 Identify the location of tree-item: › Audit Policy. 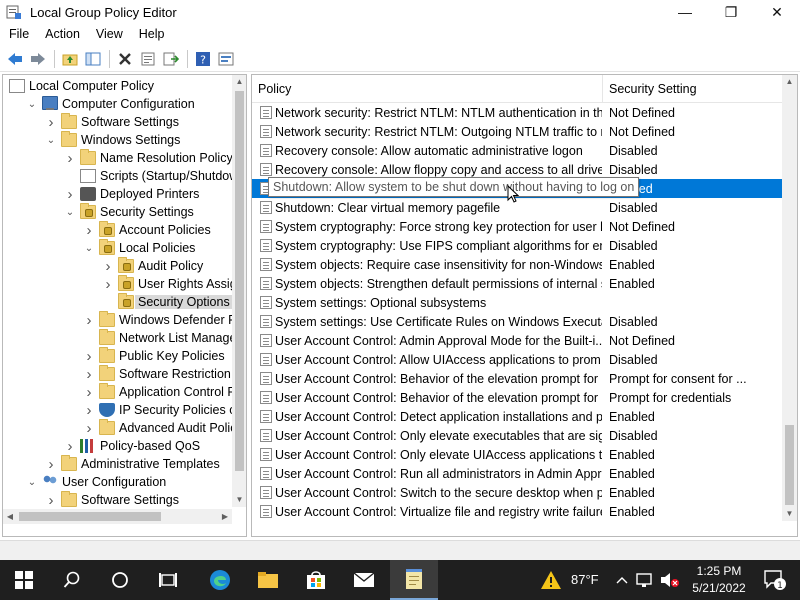
(152, 266).